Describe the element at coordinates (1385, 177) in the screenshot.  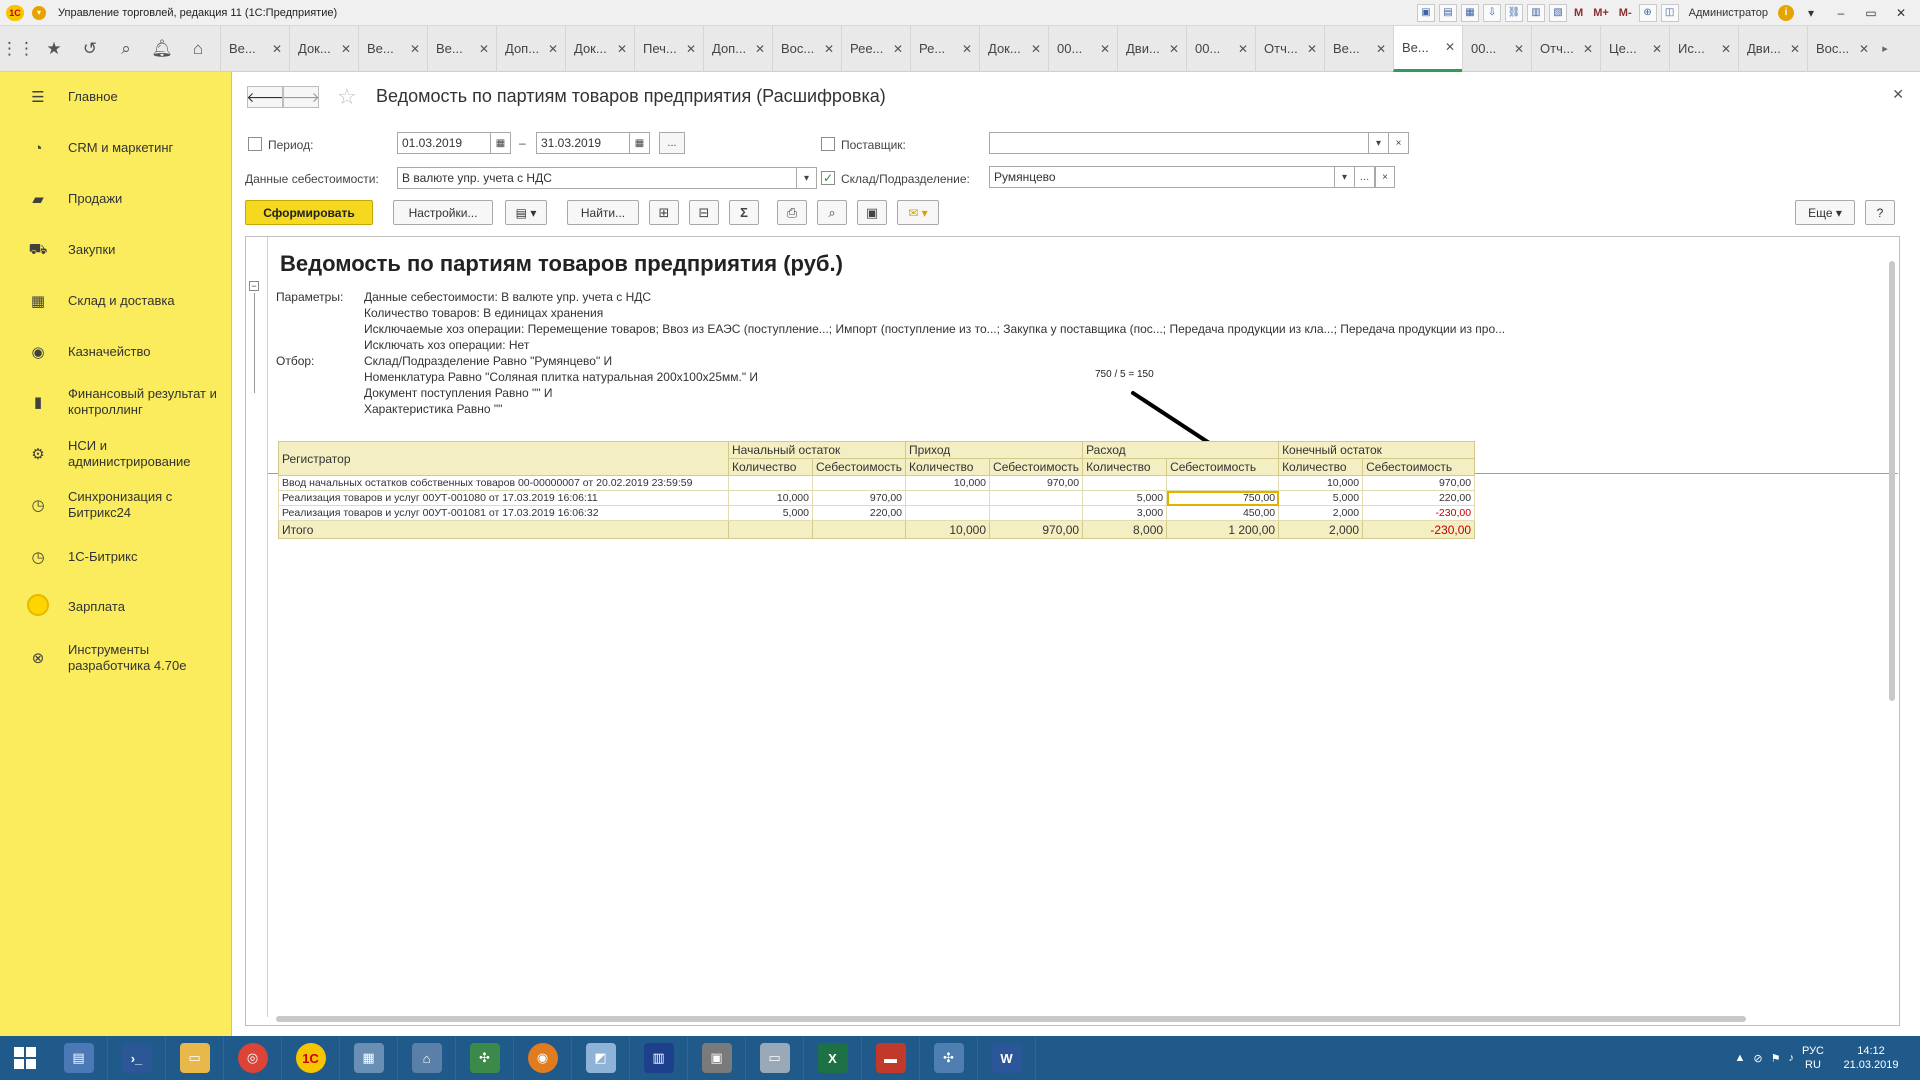
I see `warehouse-clear-icon: ×` at that location.